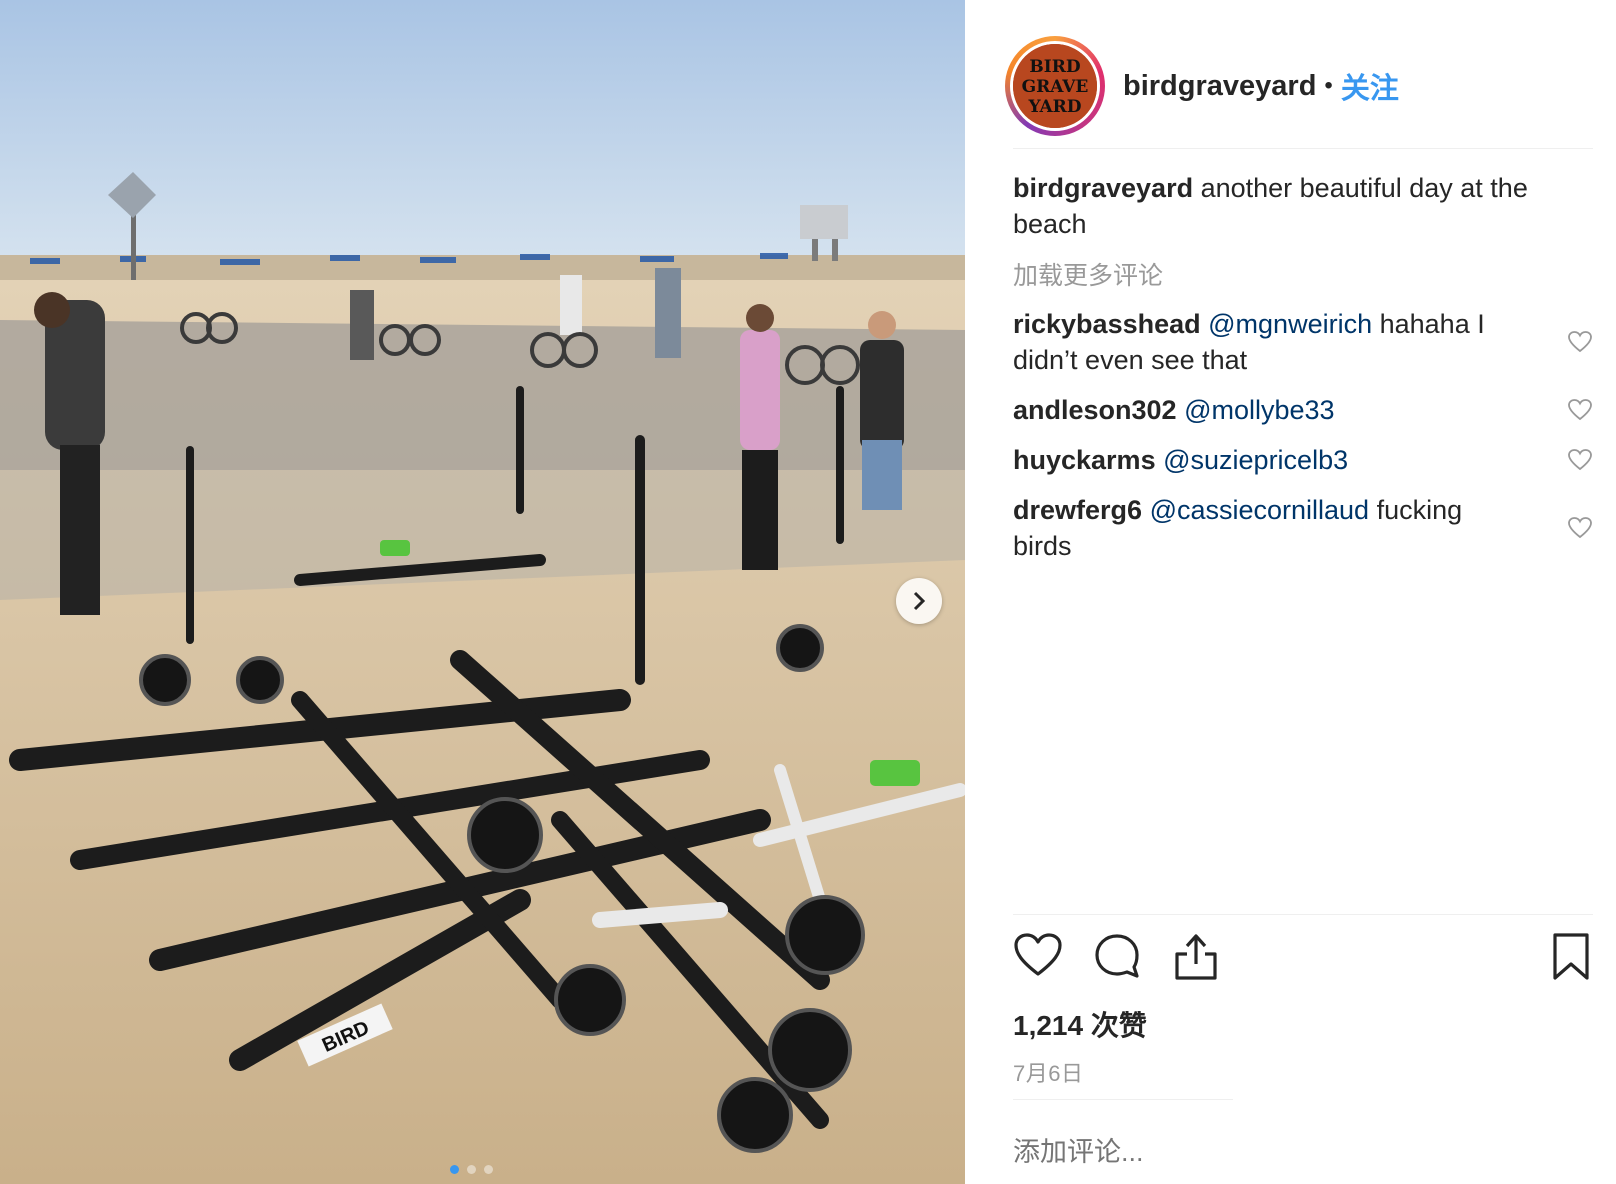 The image size is (1616, 1184). I want to click on chevron-right-icon, so click(919, 601).